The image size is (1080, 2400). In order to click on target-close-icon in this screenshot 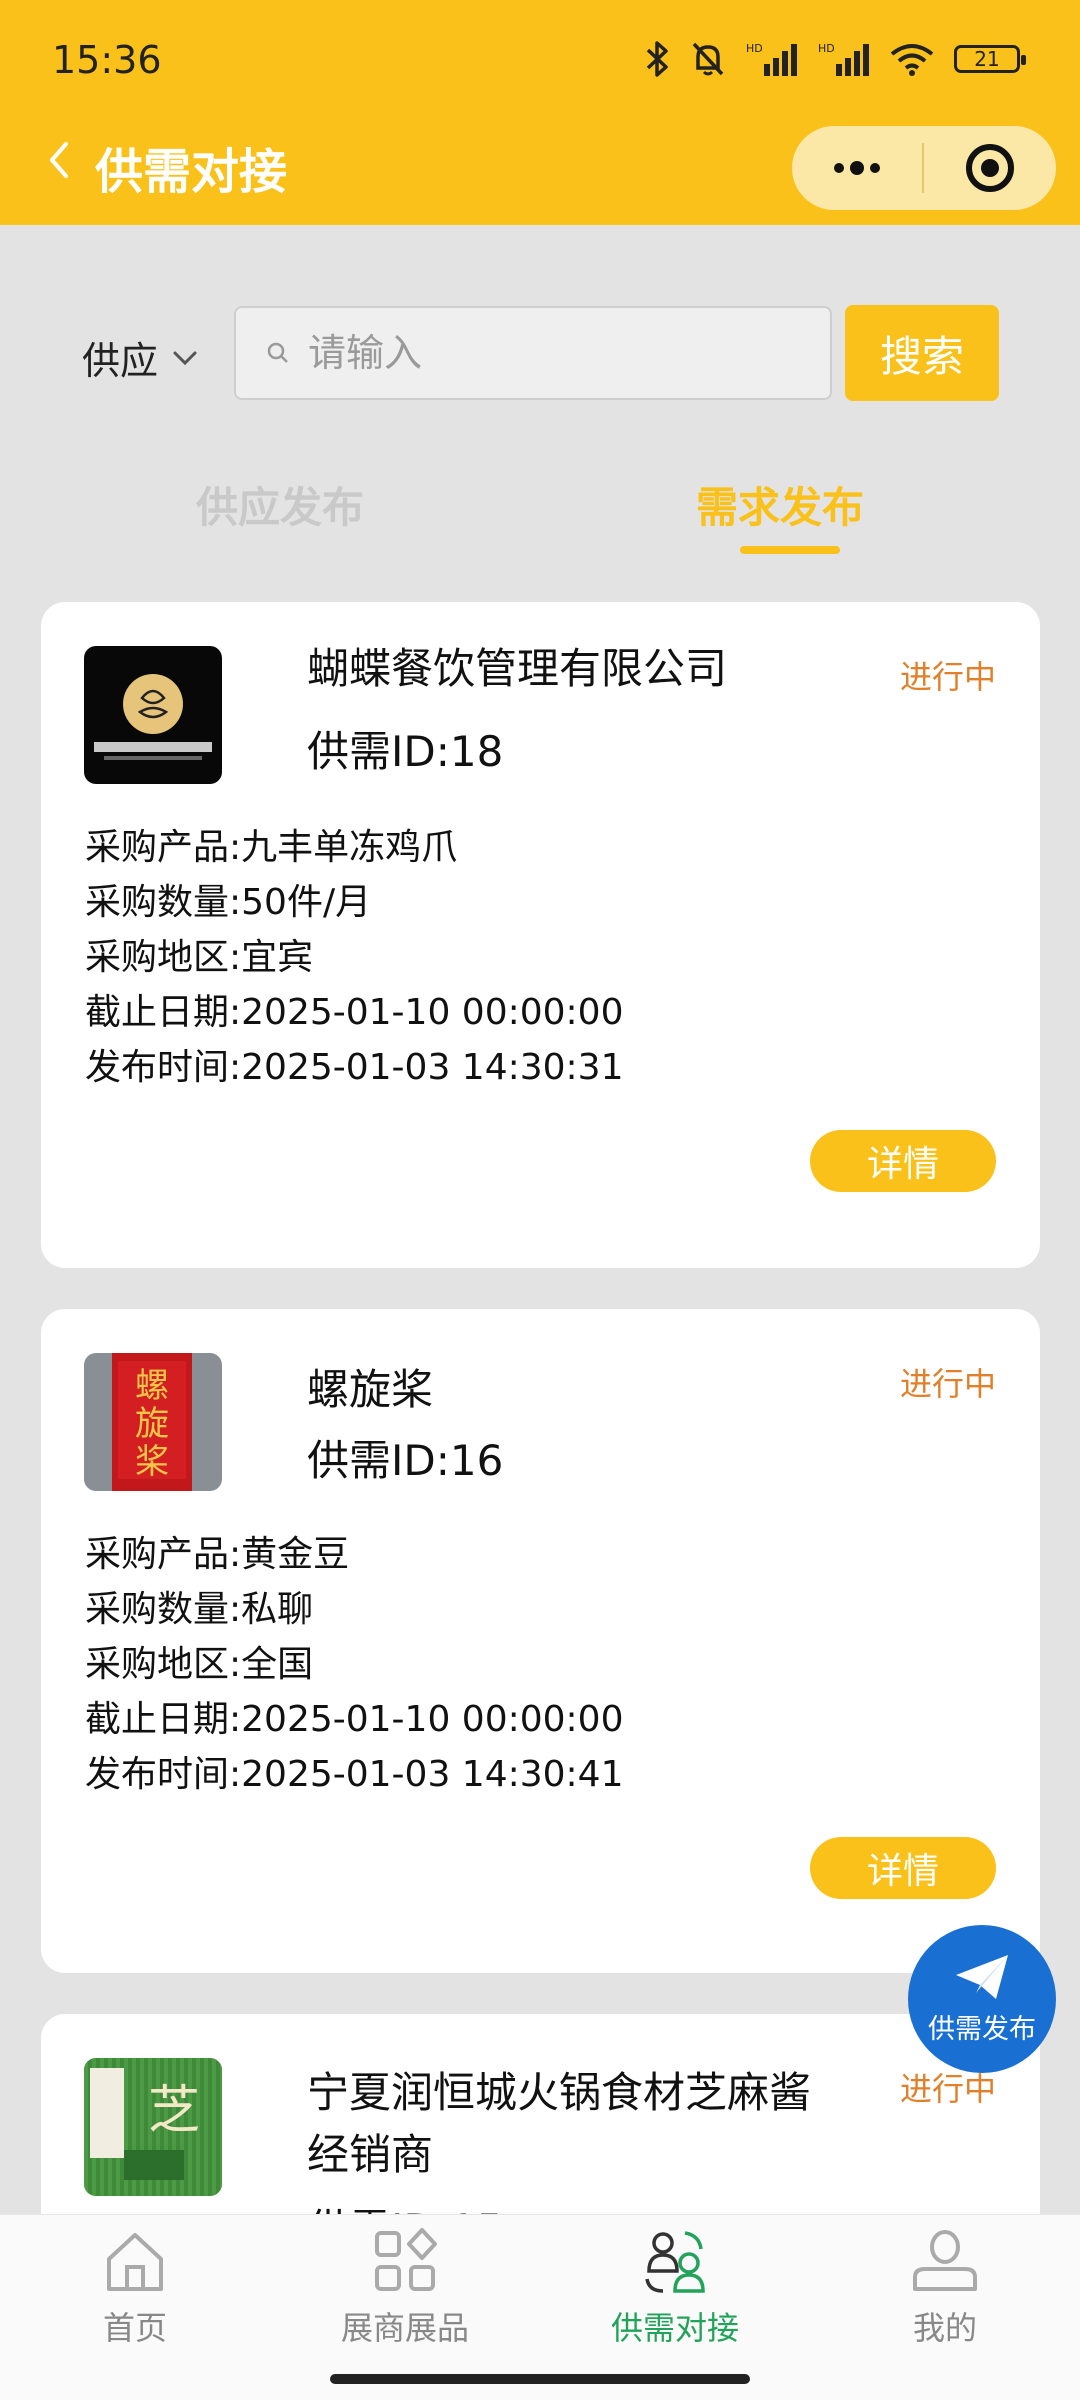, I will do `click(990, 168)`.